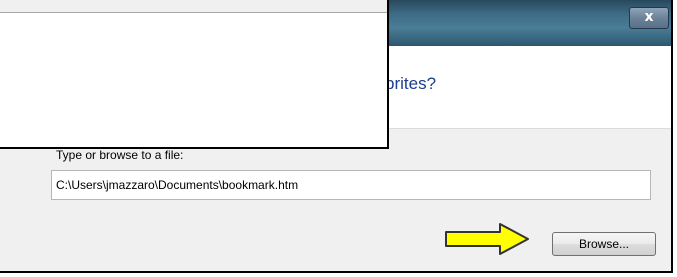  Describe the element at coordinates (120, 155) in the screenshot. I see `file-field-label: Type or browse to a file:` at that location.